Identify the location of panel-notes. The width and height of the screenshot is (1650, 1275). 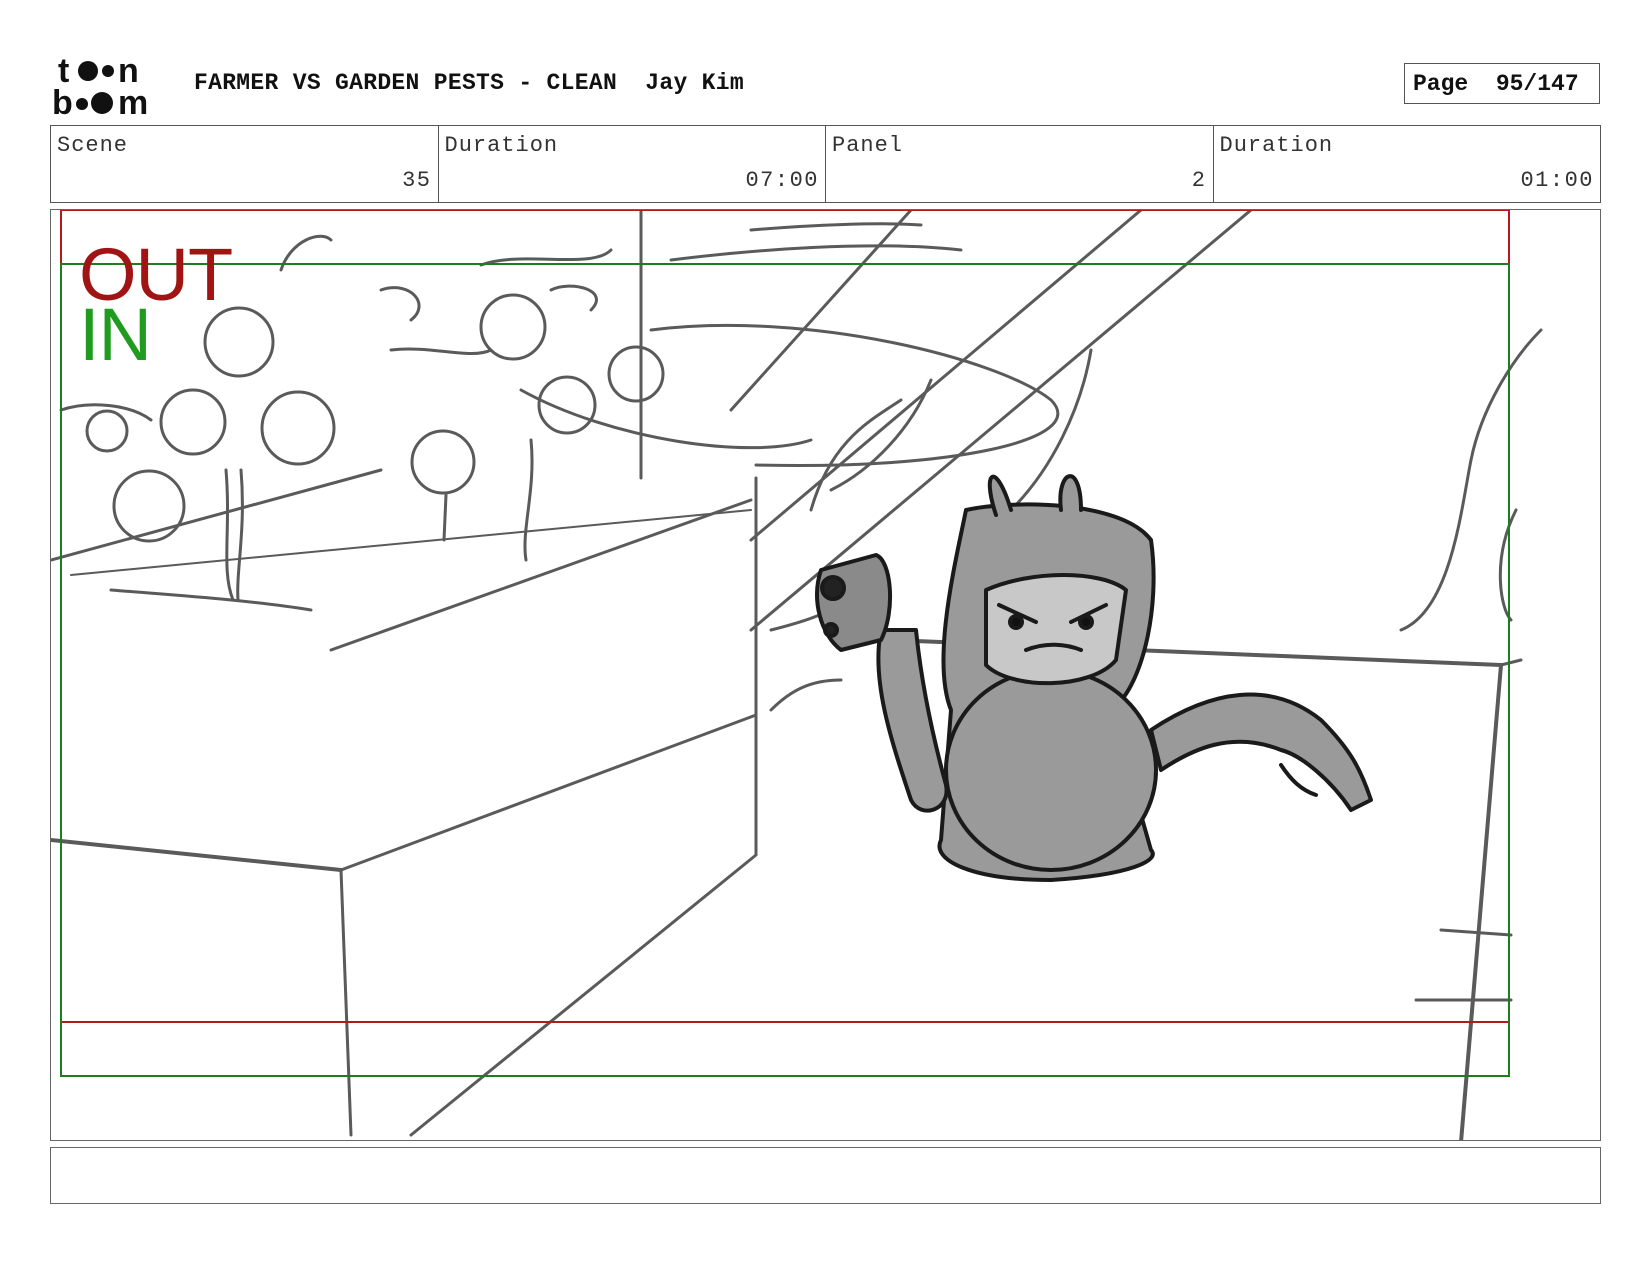
(825, 1175).